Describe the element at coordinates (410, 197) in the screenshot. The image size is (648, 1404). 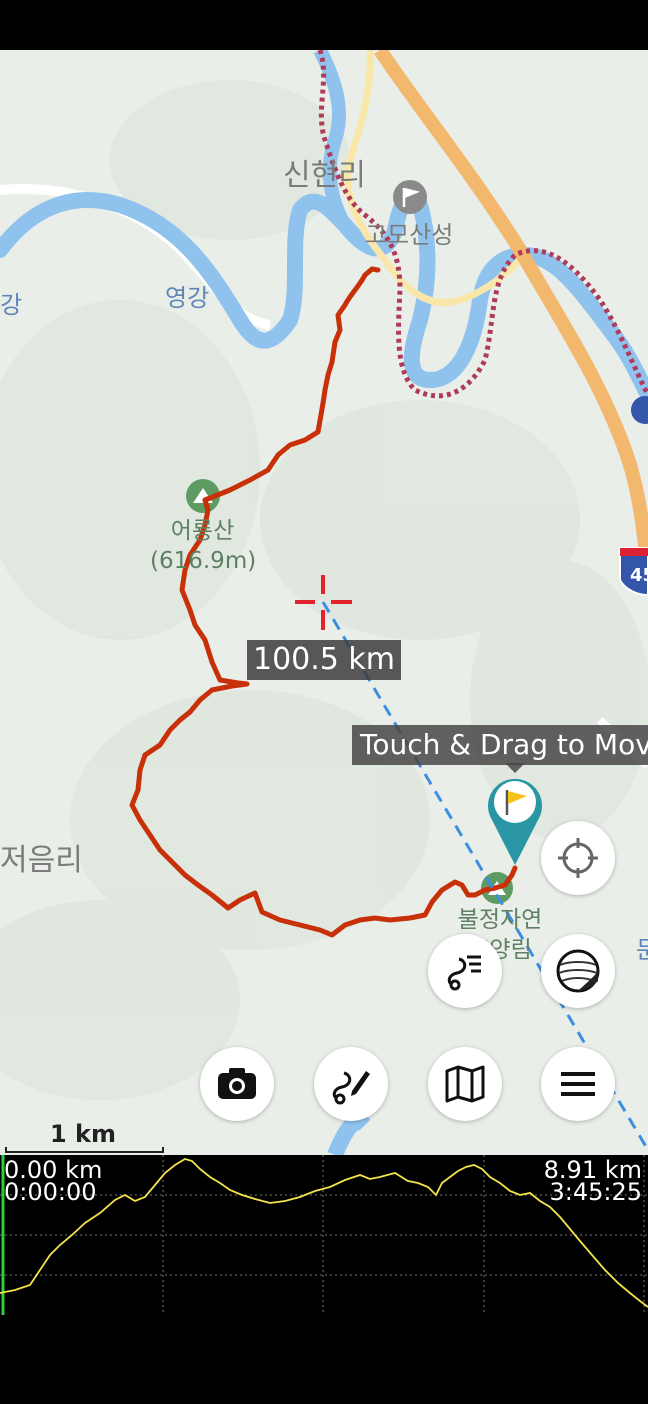
I see `fortress-flag-icon` at that location.